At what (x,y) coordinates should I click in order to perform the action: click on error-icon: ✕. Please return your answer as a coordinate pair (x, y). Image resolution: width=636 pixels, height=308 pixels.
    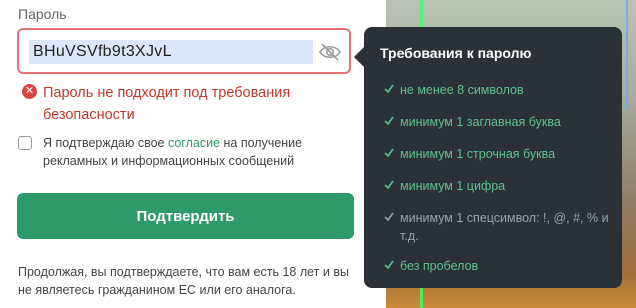
    Looking at the image, I should click on (29, 91).